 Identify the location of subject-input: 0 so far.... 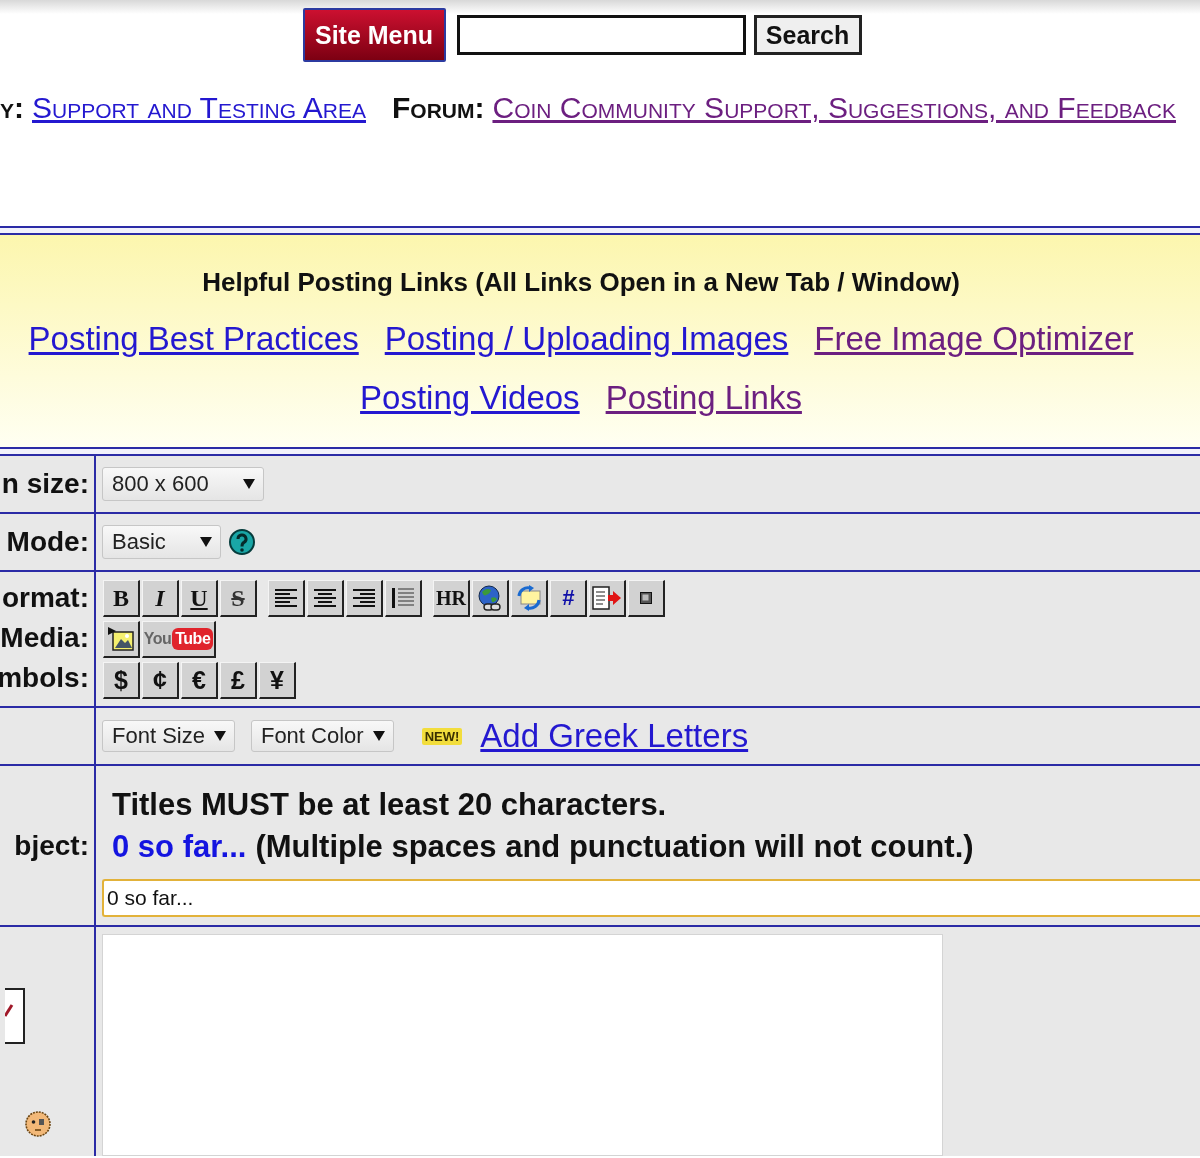
(651, 898).